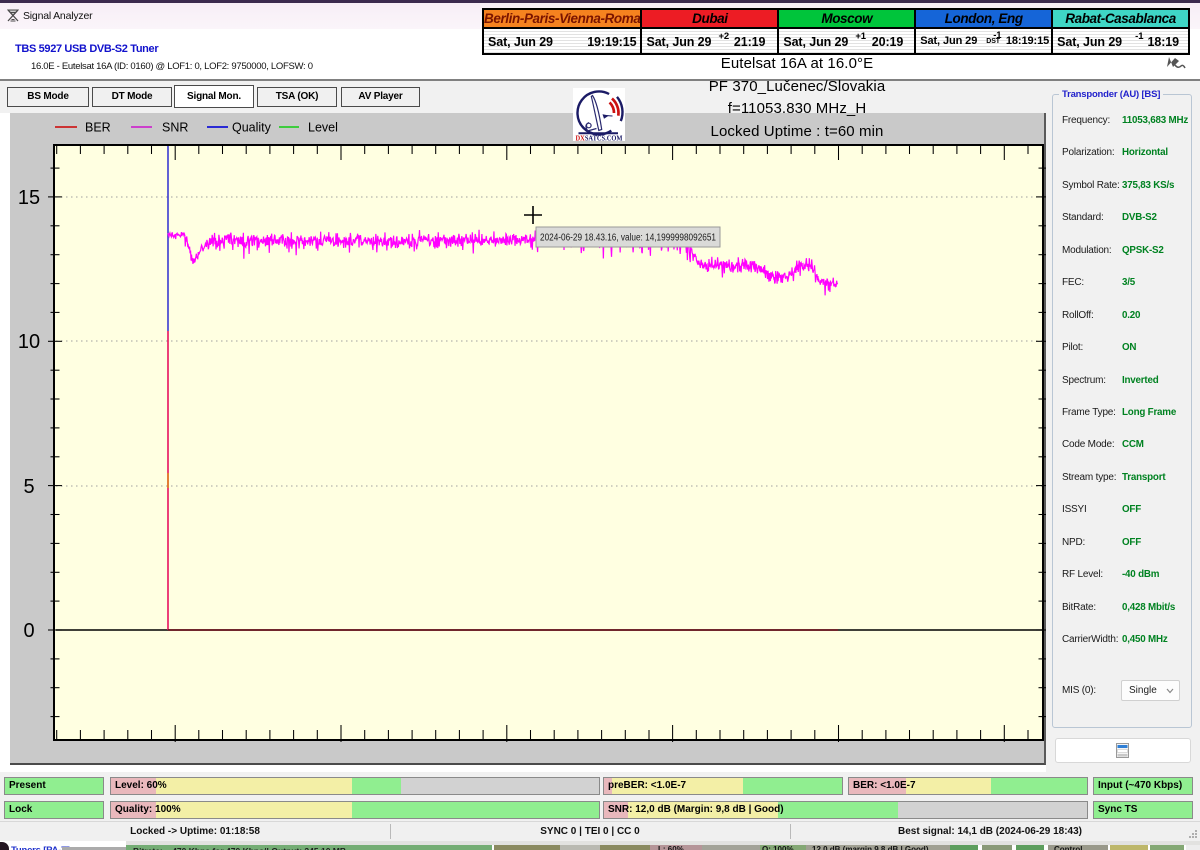 This screenshot has width=1200, height=850. Describe the element at coordinates (175, 128) in the screenshot. I see `svg-text: SNR` at that location.